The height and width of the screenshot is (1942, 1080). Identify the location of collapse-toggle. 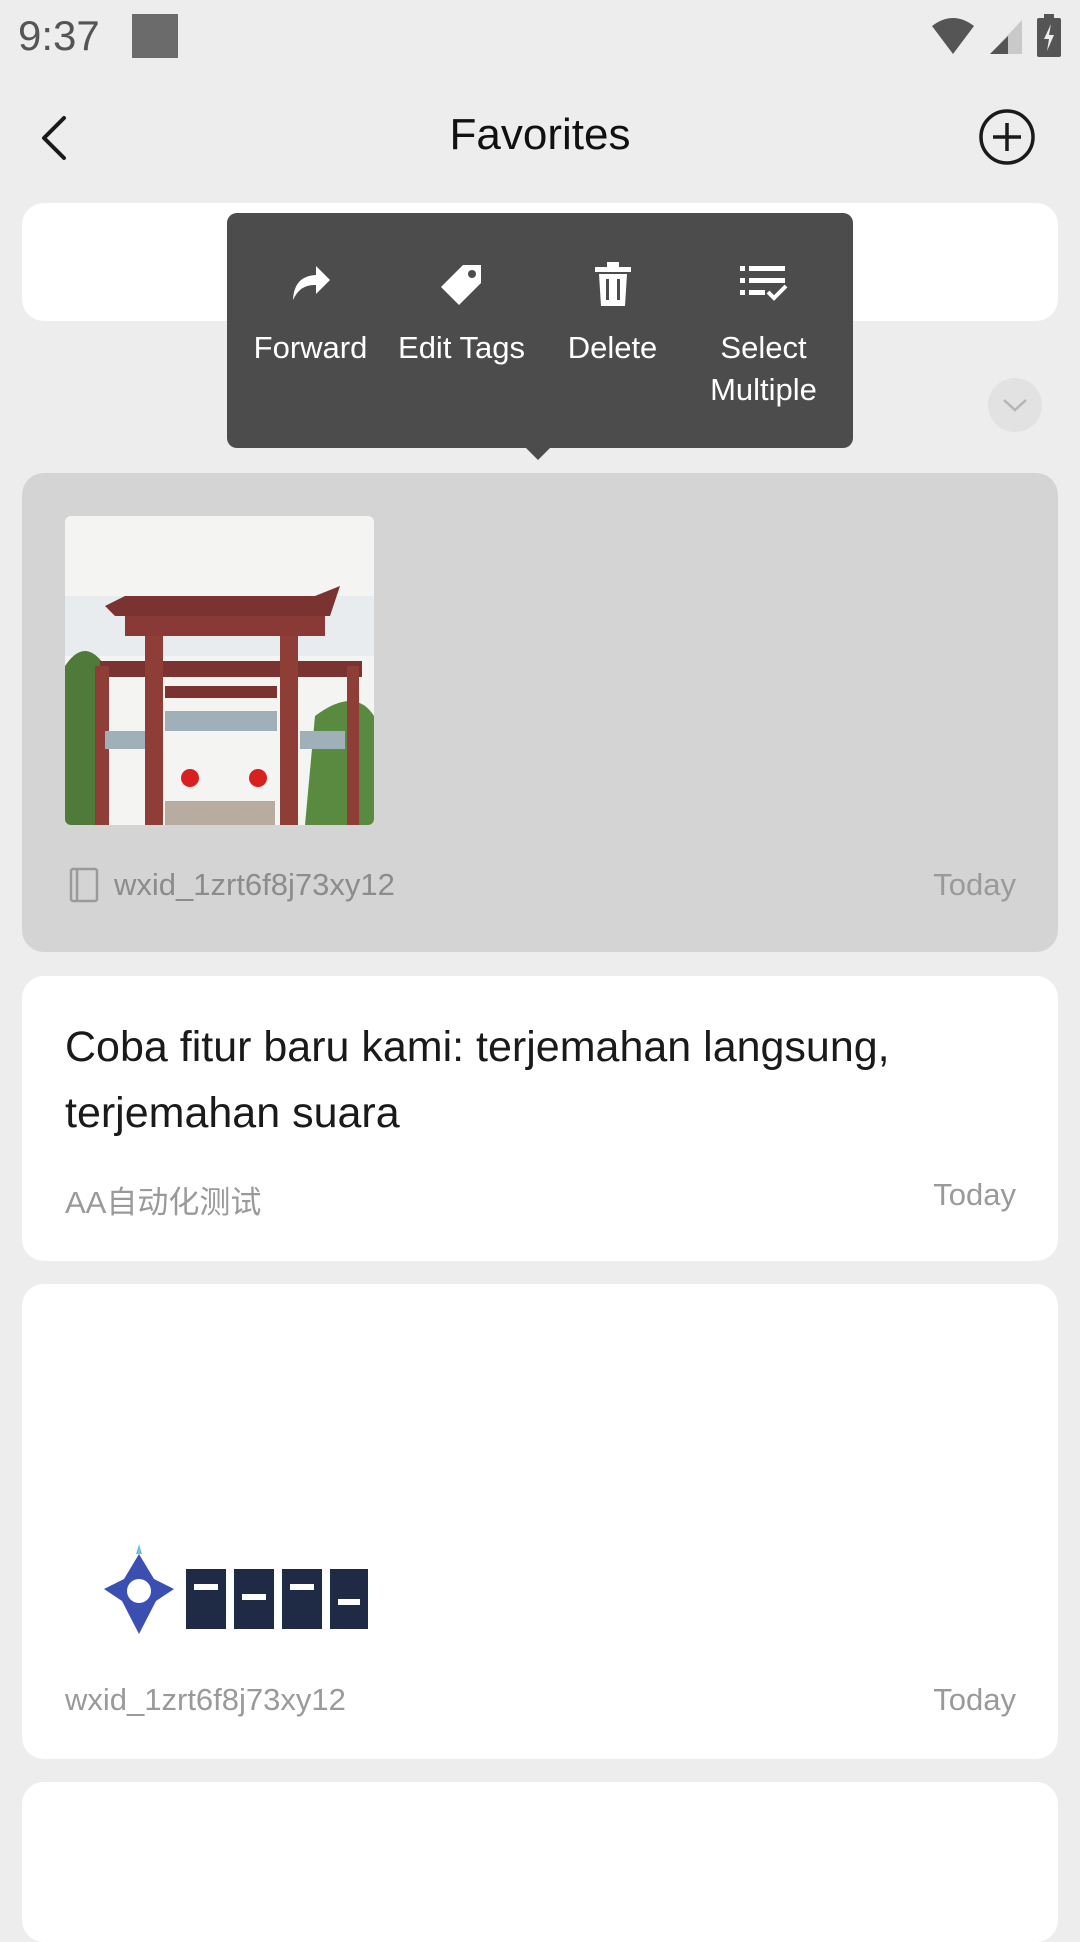
(1015, 405).